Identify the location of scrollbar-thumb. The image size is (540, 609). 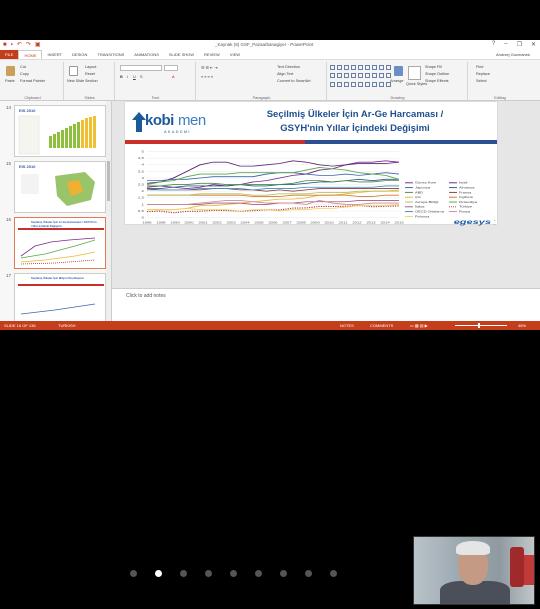
(108, 181).